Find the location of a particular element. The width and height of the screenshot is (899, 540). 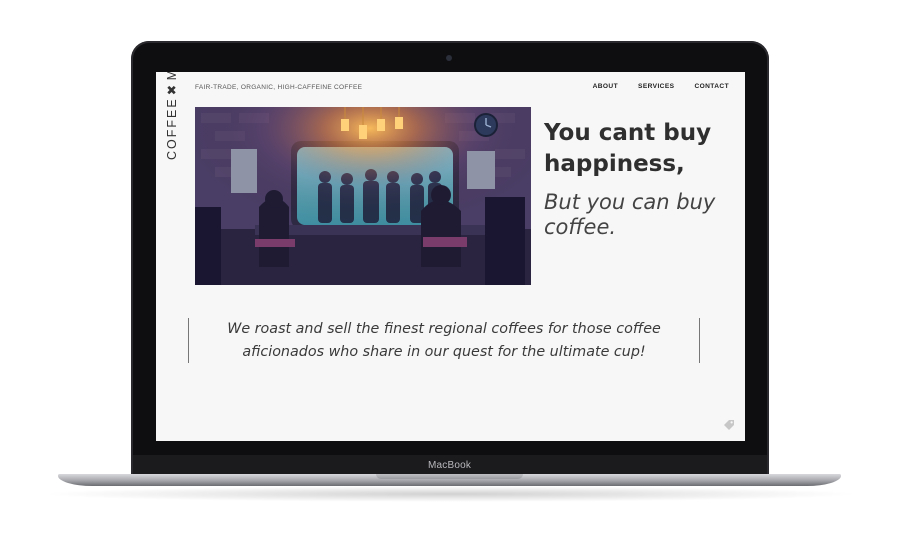

nav-about-link: ABOUT is located at coordinates (605, 86).